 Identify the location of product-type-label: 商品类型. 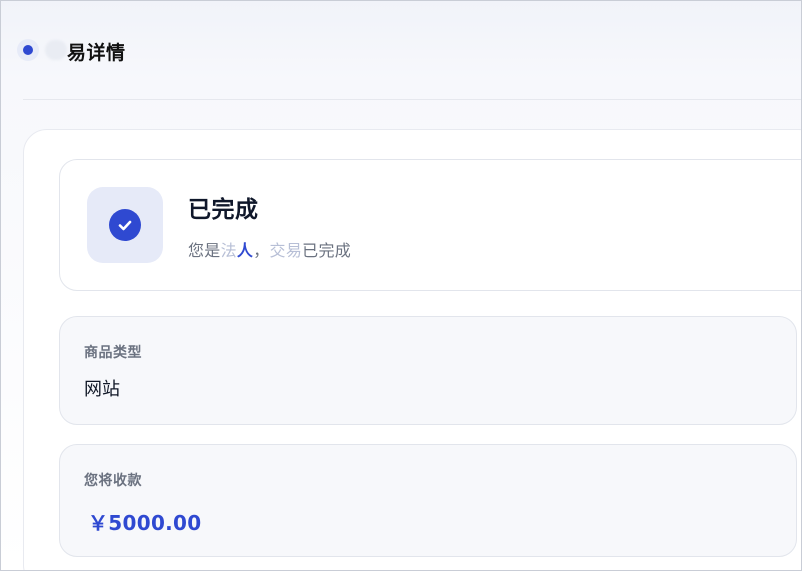
(113, 353).